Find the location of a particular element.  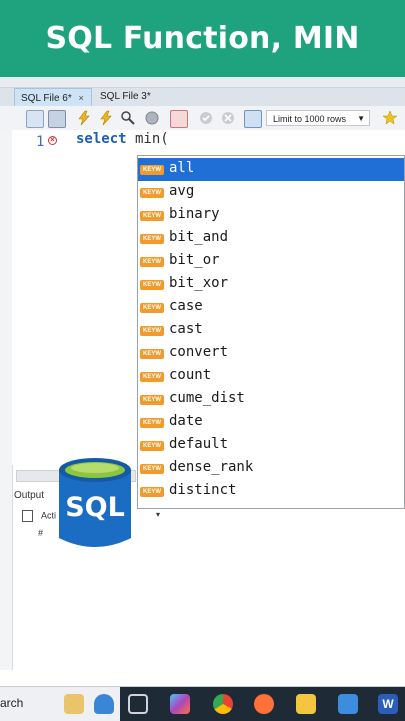

autocomplete-item-label: date is located at coordinates (186, 421).